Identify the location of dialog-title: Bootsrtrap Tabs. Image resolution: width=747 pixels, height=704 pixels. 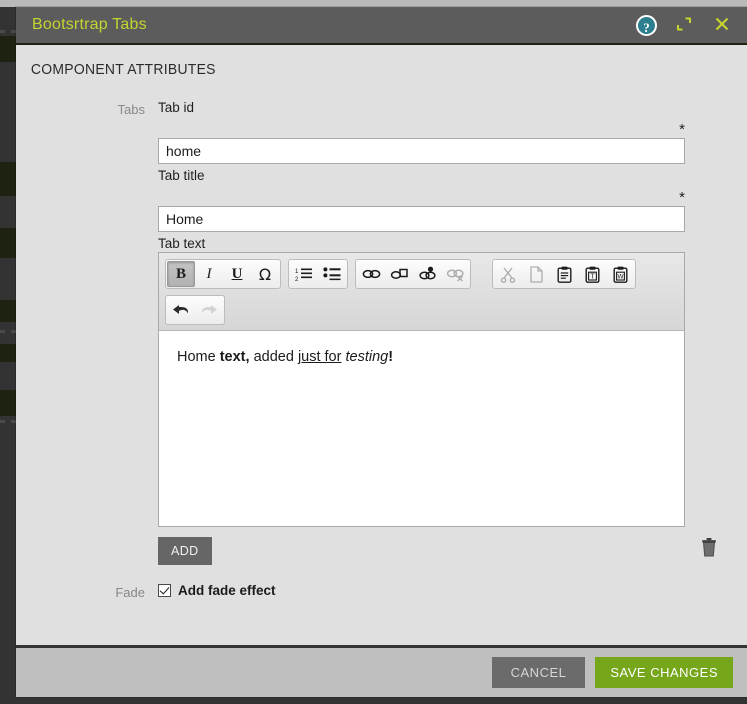
(89, 24).